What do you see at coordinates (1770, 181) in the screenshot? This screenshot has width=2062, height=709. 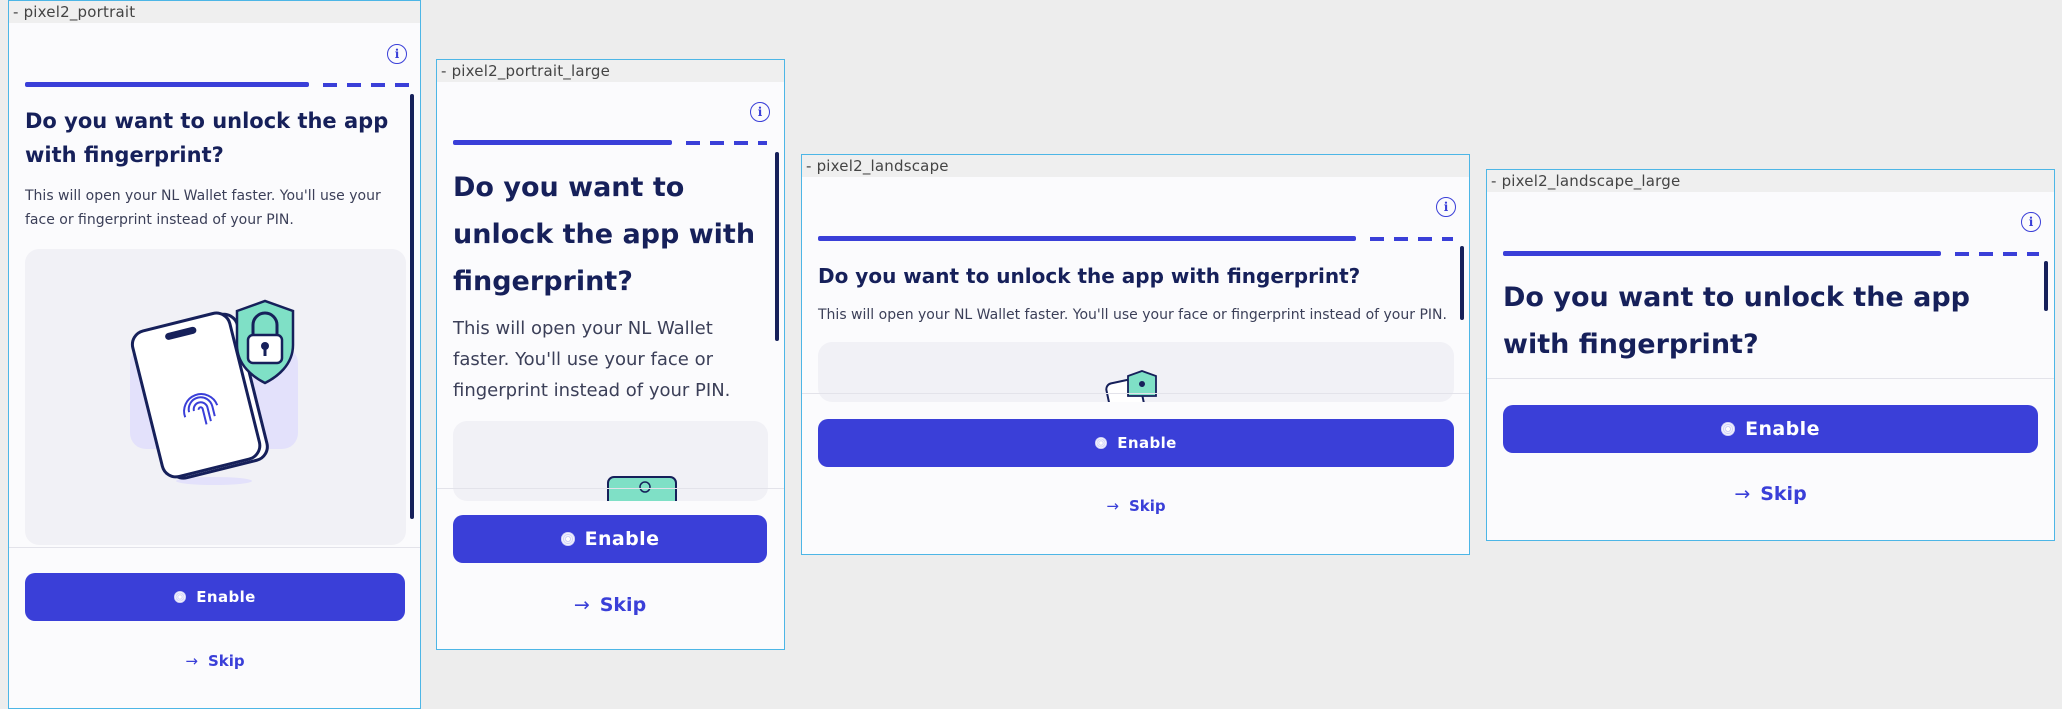 I see `device-label: - pixel2_landscape_large` at bounding box center [1770, 181].